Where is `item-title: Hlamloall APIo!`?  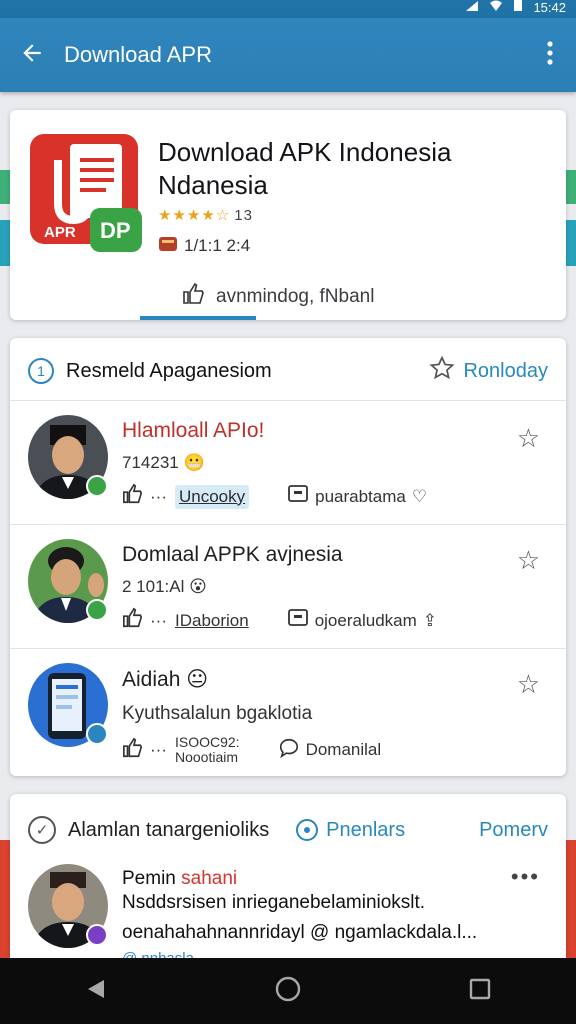
item-title: Hlamloall APIo! is located at coordinates (193, 430).